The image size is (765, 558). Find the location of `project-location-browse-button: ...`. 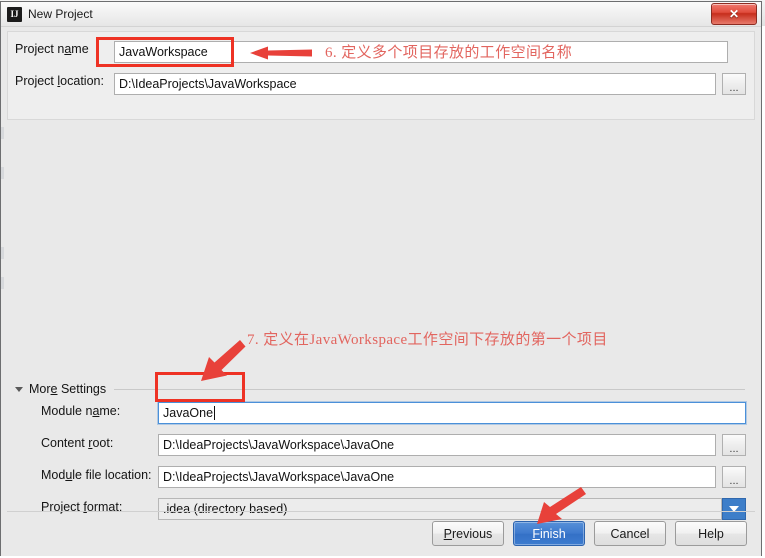

project-location-browse-button: ... is located at coordinates (734, 84).